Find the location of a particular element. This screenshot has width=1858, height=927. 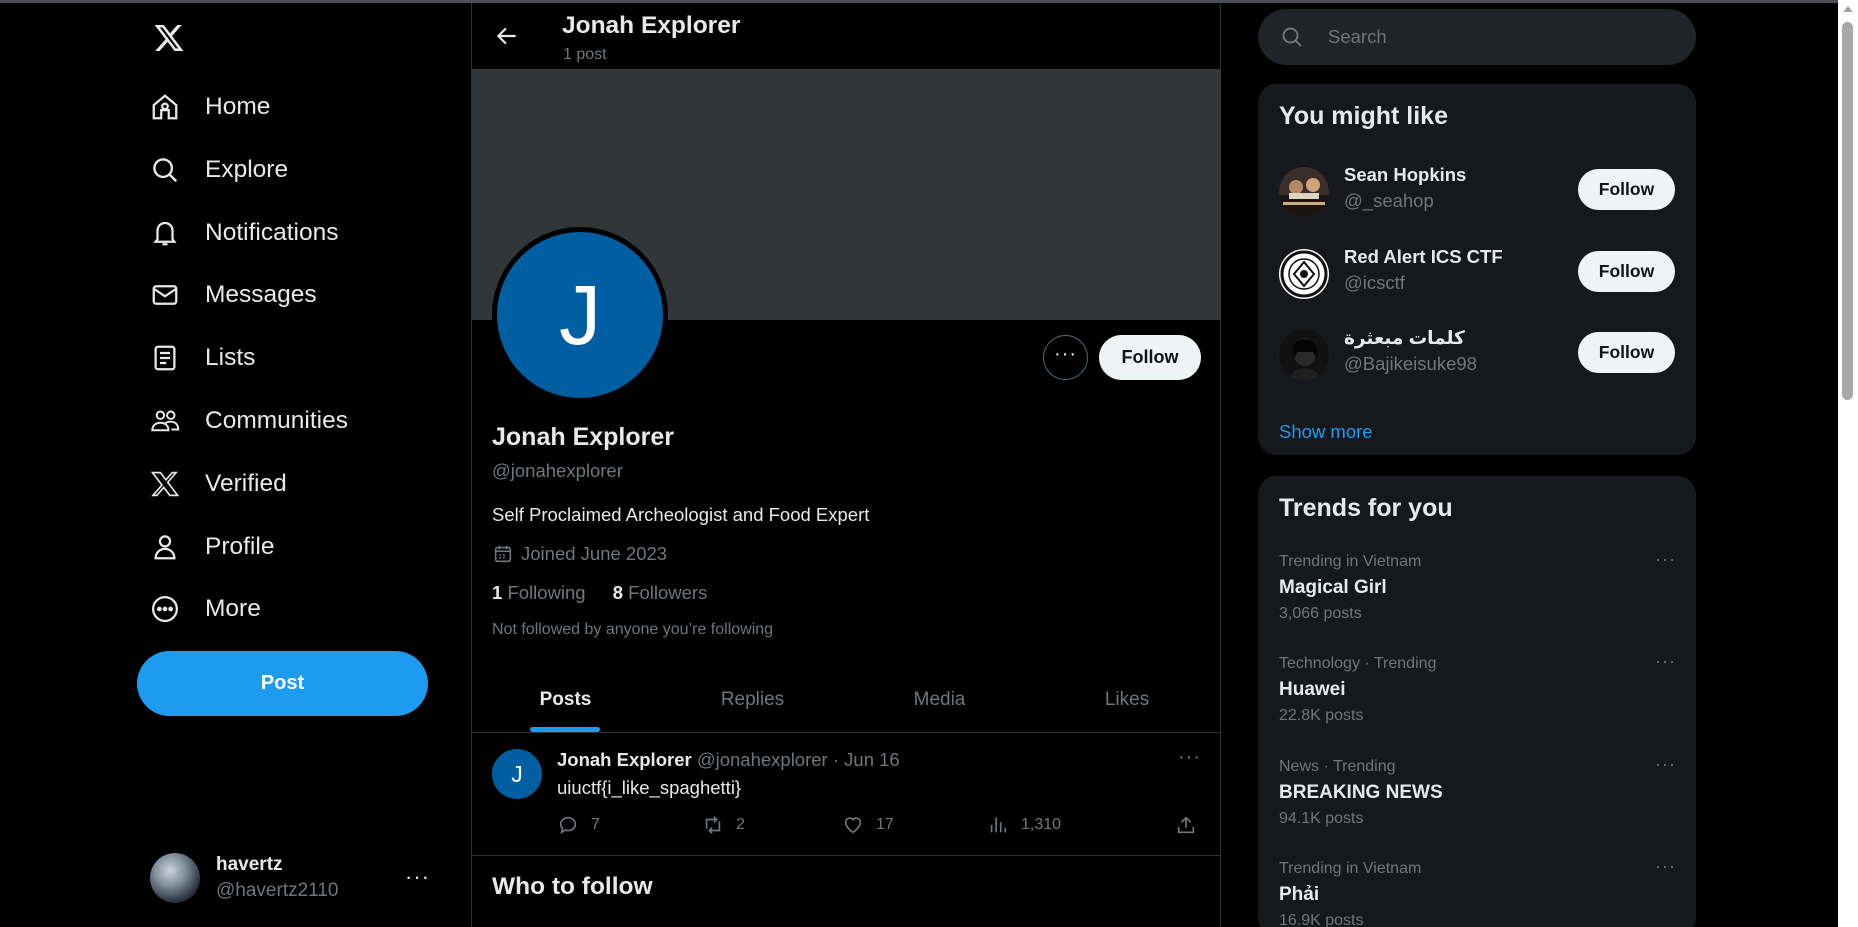

like-count: 17 is located at coordinates (885, 824).